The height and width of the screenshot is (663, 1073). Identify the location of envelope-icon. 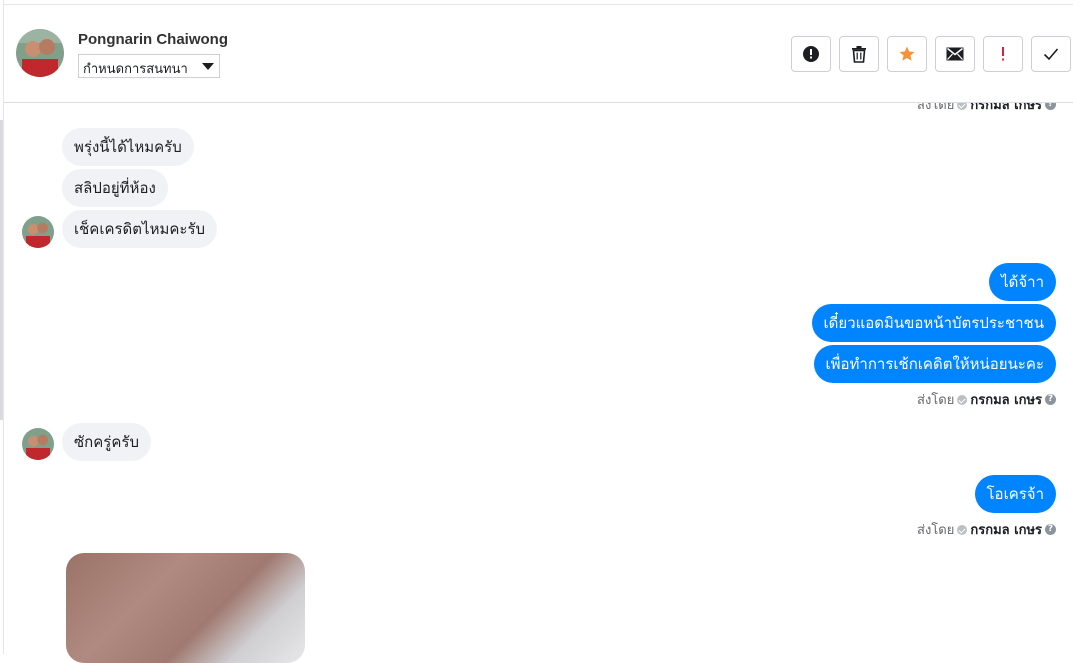
(955, 54).